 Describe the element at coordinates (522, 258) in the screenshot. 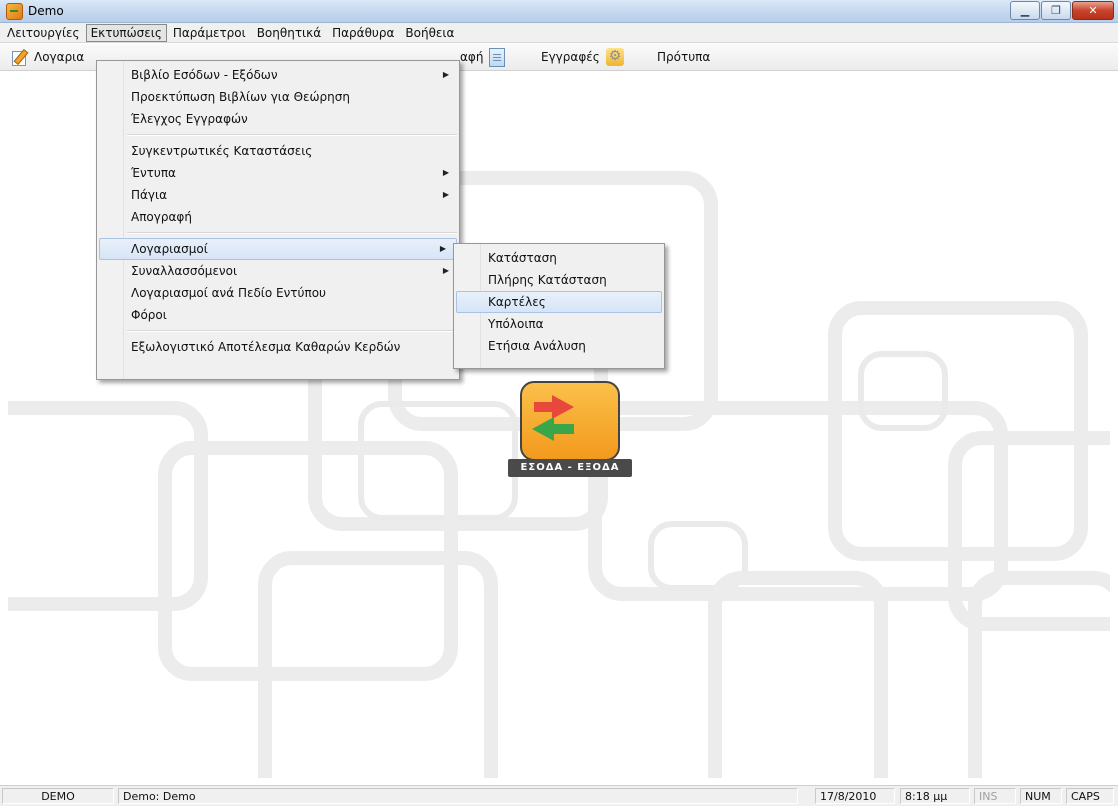

I see `menu-item-label: Κατάσταση` at that location.